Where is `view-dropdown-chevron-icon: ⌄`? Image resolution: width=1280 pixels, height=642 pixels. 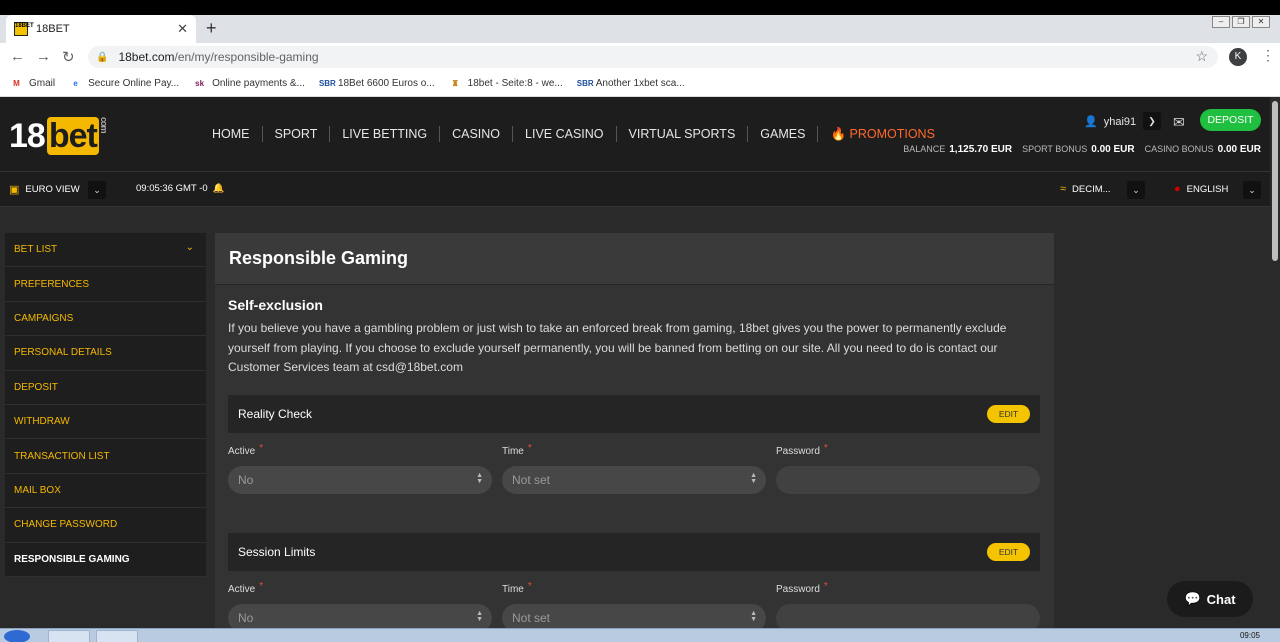 view-dropdown-chevron-icon: ⌄ is located at coordinates (97, 190).